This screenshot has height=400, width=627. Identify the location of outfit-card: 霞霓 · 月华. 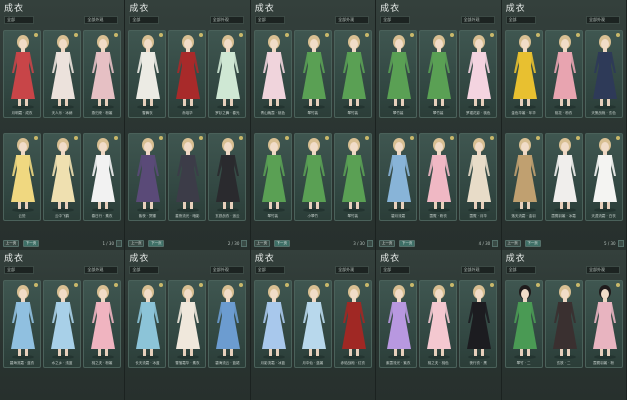
(478, 177).